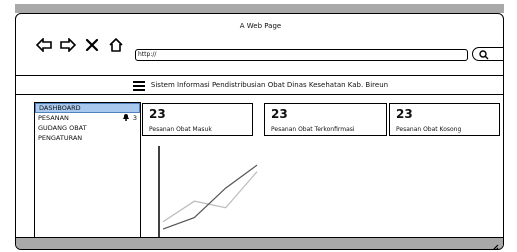  I want to click on chart-series-group, so click(210, 197).